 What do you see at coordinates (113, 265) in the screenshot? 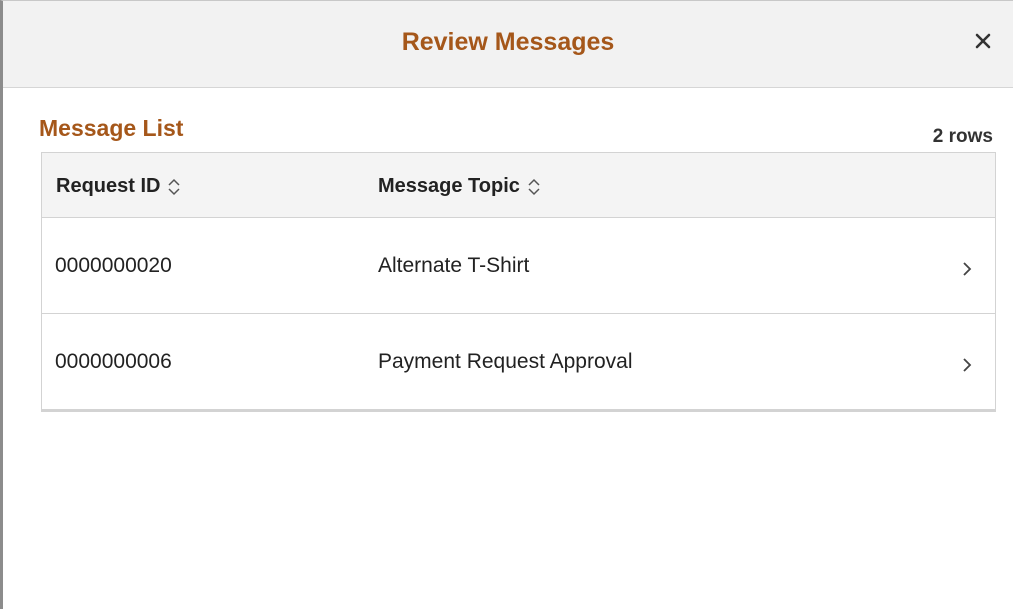
I see `request-id-cell: 0000000020` at bounding box center [113, 265].